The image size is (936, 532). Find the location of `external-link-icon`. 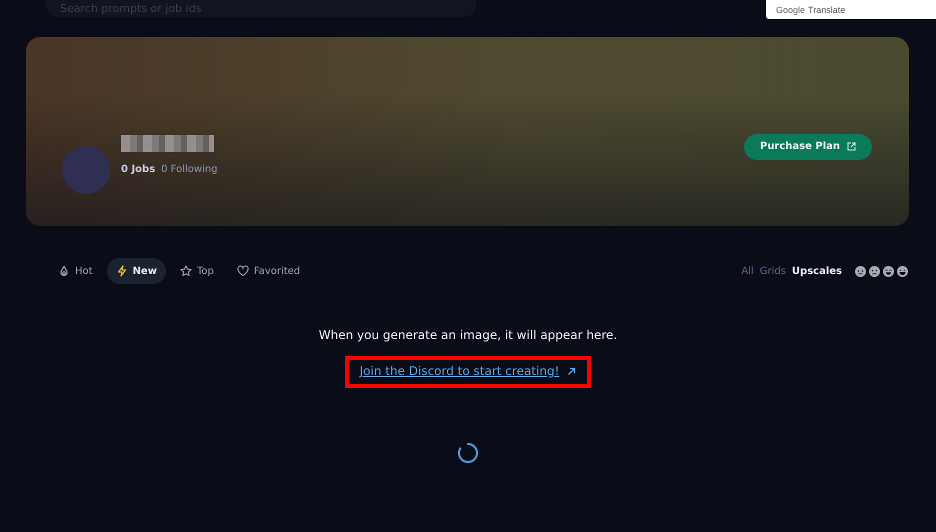

external-link-icon is located at coordinates (851, 146).